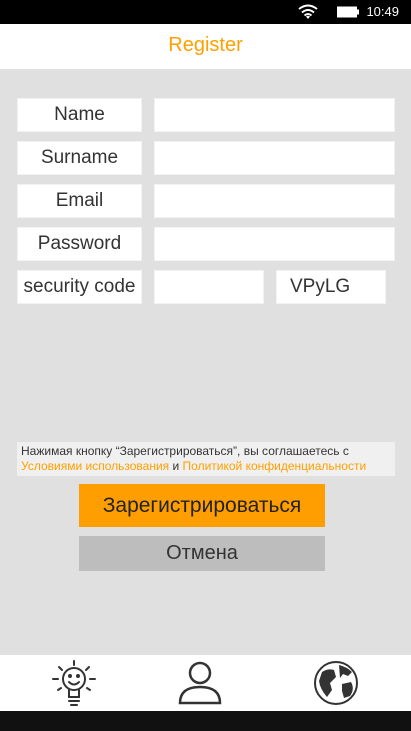  I want to click on battery-icon, so click(348, 12).